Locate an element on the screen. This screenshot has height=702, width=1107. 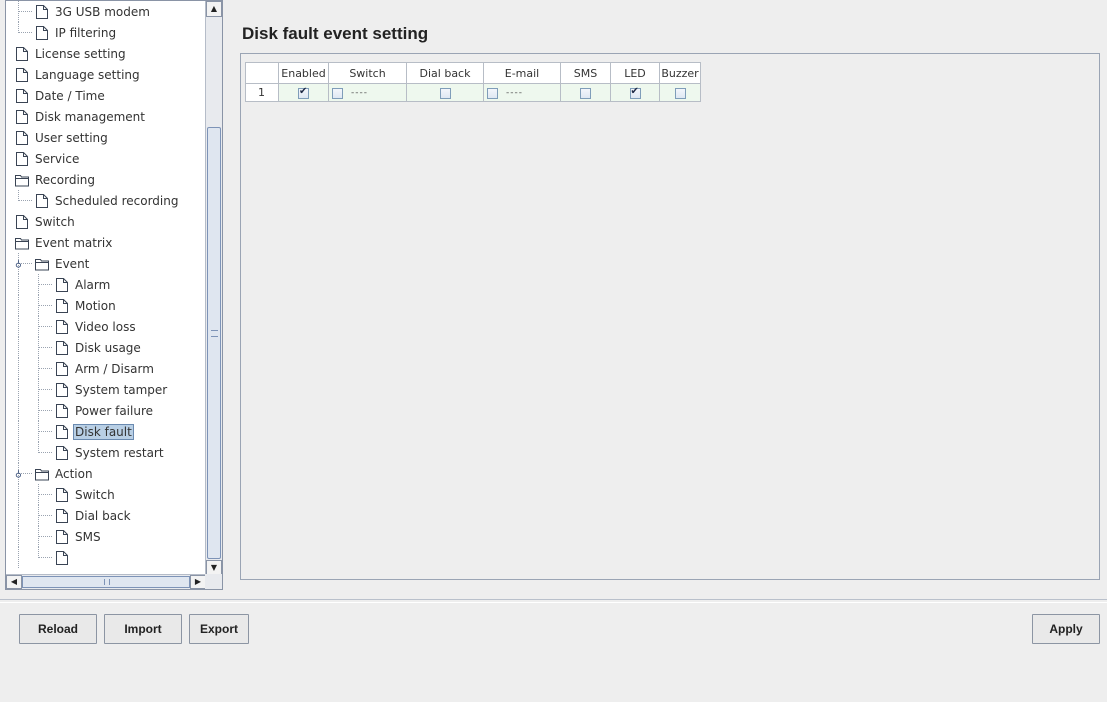
tree-item-scheduled-recording: Scheduled recording is located at coordinates (106, 200).